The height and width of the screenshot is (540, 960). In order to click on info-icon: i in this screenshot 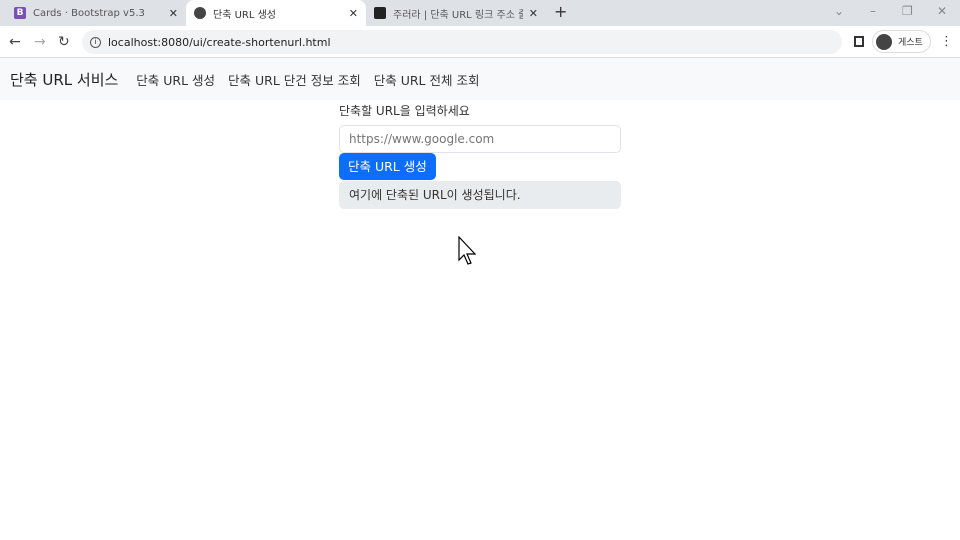, I will do `click(95, 42)`.